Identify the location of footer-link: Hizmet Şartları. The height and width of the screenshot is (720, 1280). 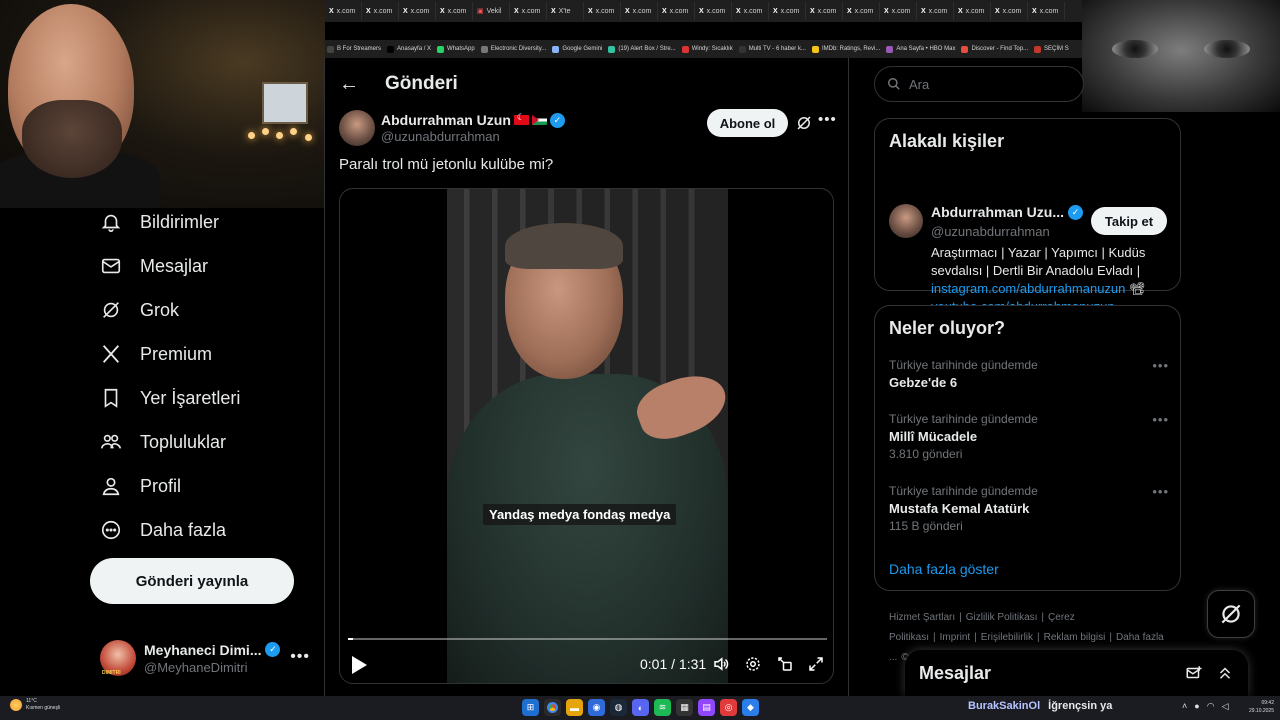
(922, 617).